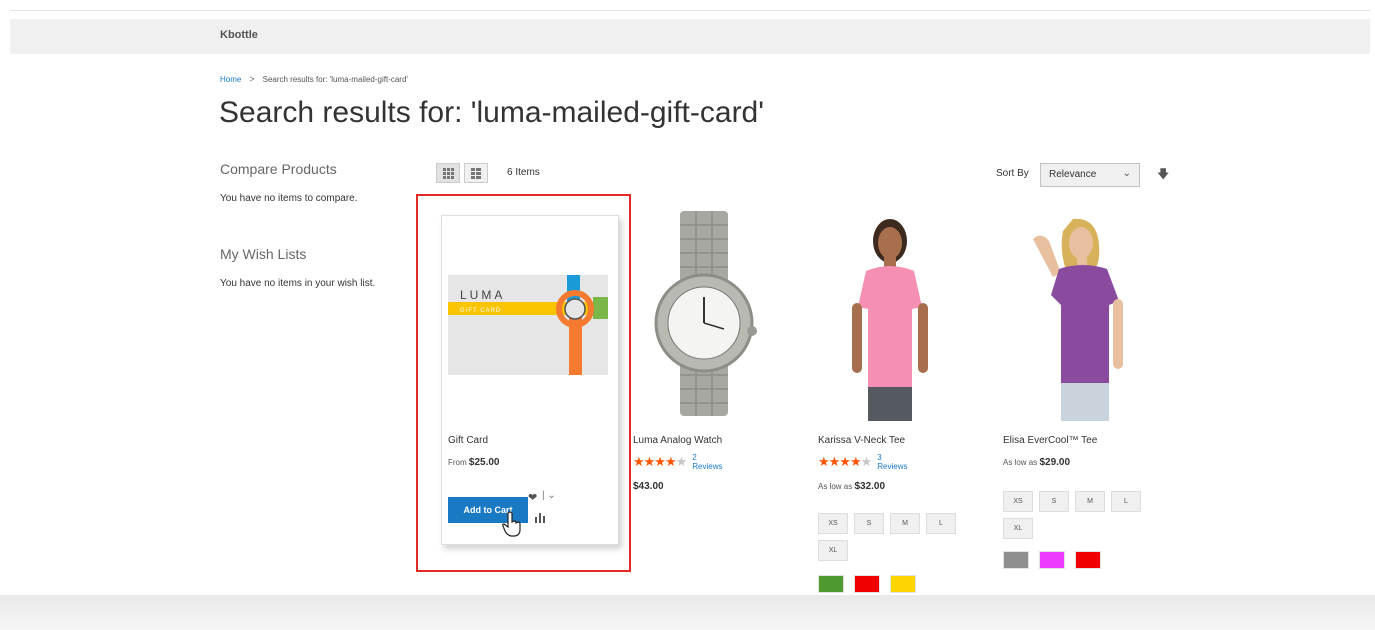 The width and height of the screenshot is (1375, 630). What do you see at coordinates (677, 440) in the screenshot?
I see `product-name: Luma Analog Watch` at bounding box center [677, 440].